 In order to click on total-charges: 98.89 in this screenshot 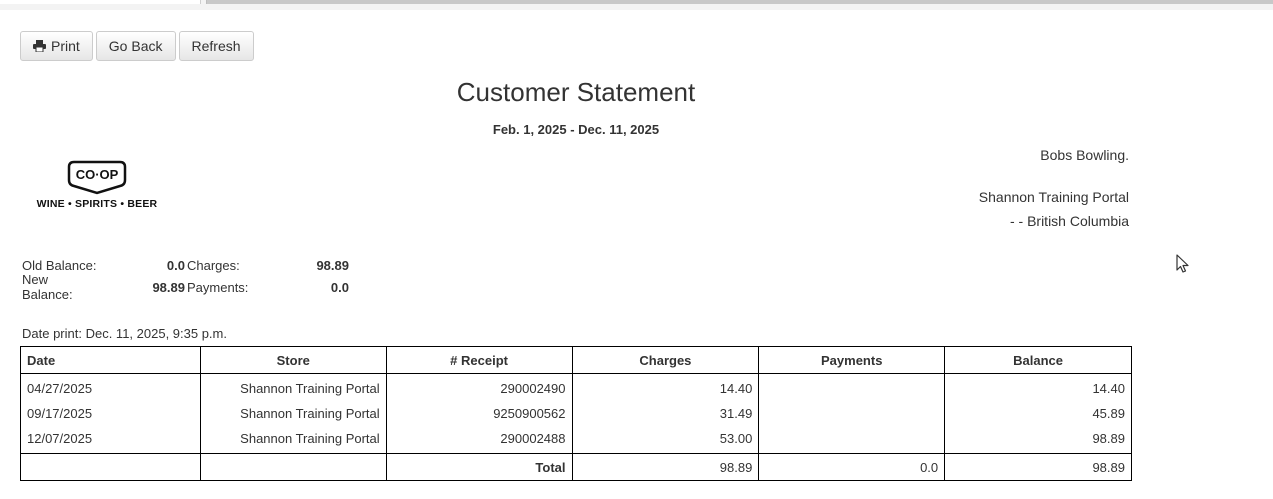, I will do `click(665, 467)`.